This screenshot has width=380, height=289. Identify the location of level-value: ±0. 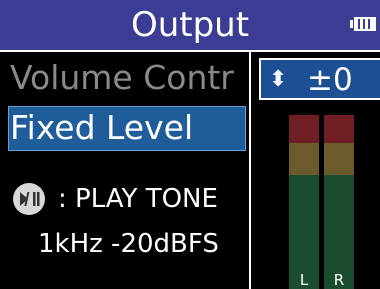
(330, 80).